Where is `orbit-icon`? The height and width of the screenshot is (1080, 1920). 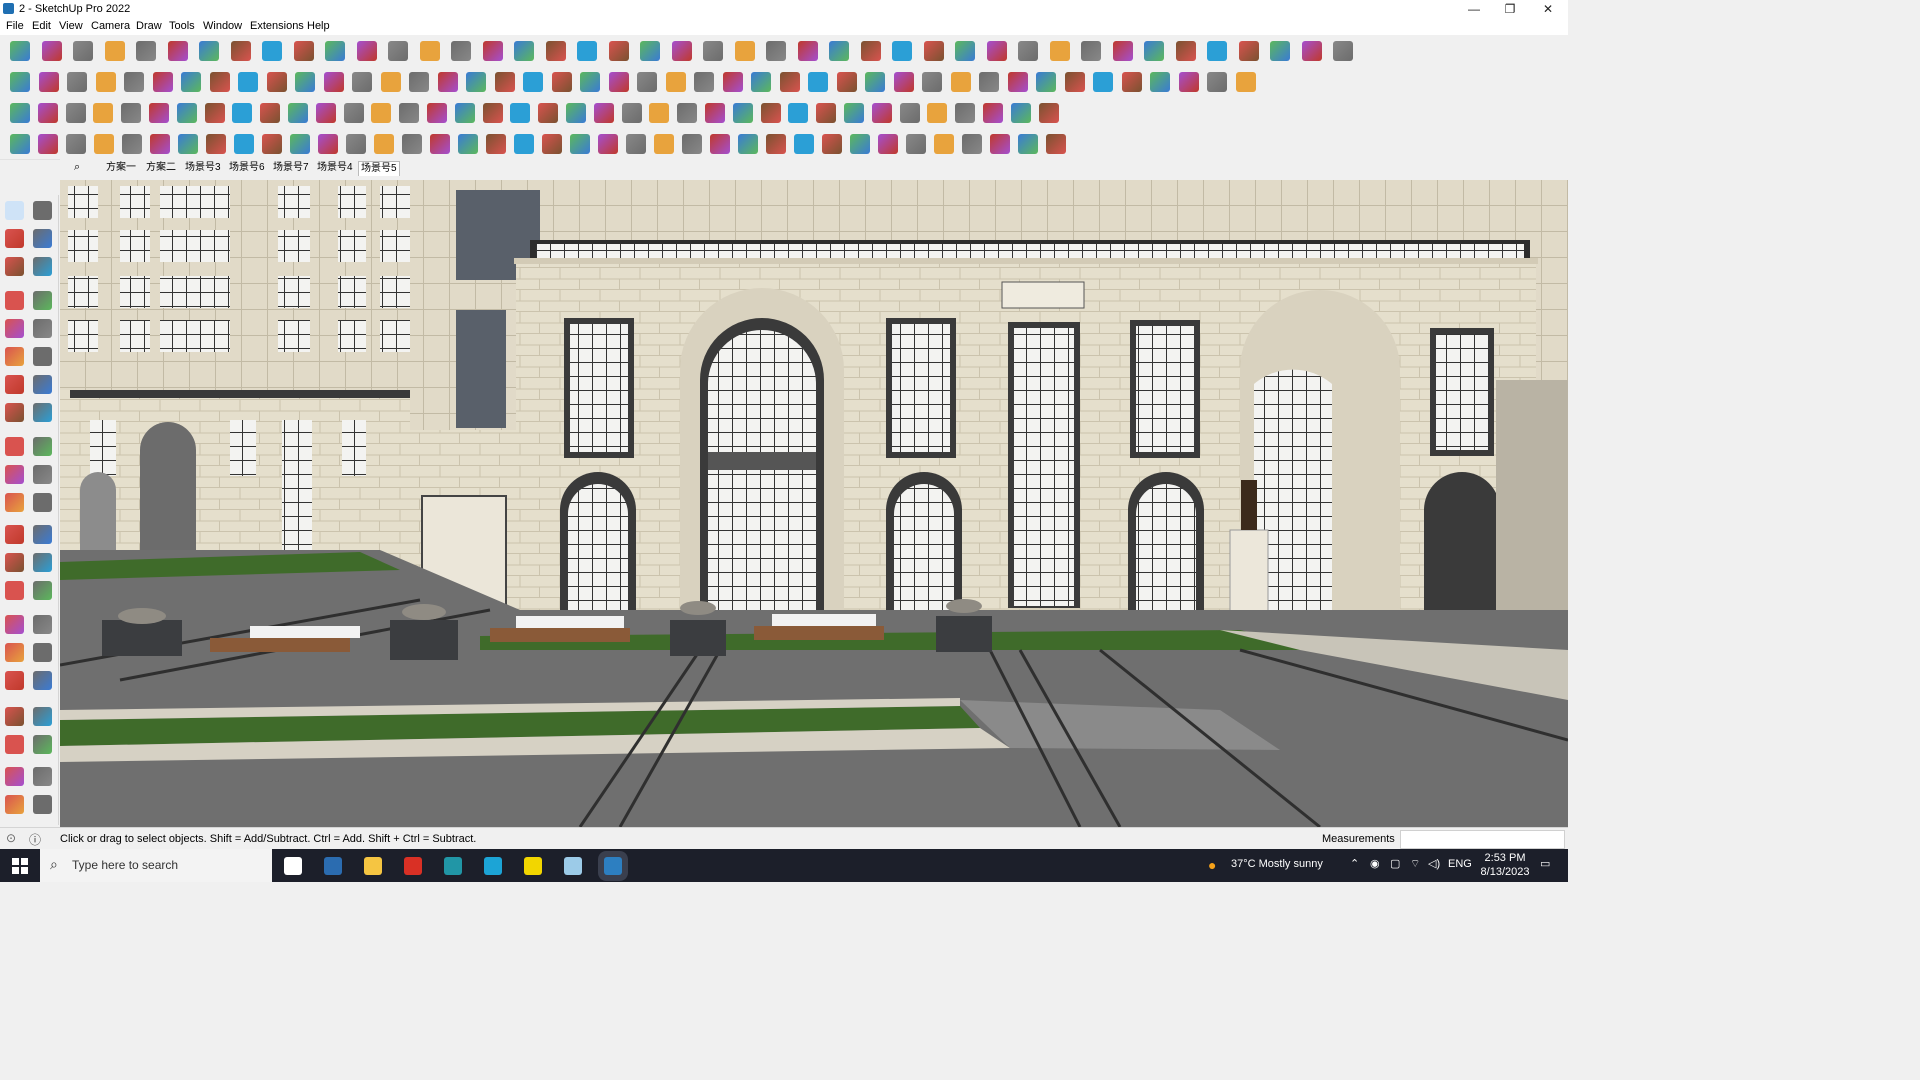 orbit-icon is located at coordinates (587, 51).